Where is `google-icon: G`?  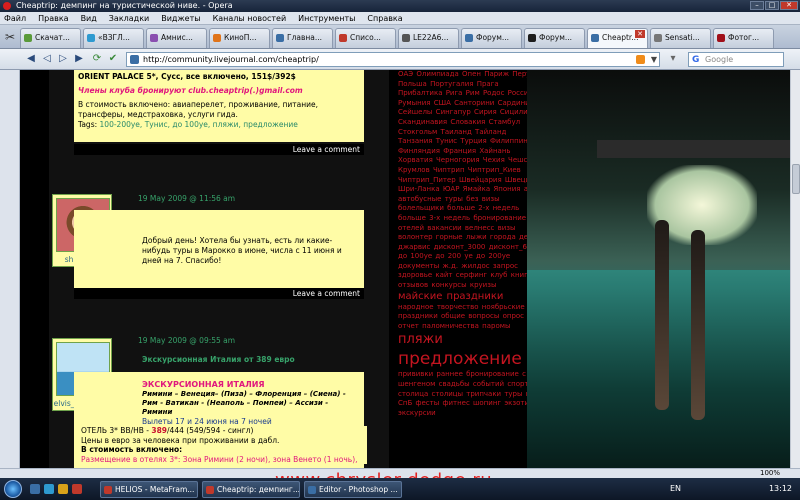 google-icon: G is located at coordinates (696, 60).